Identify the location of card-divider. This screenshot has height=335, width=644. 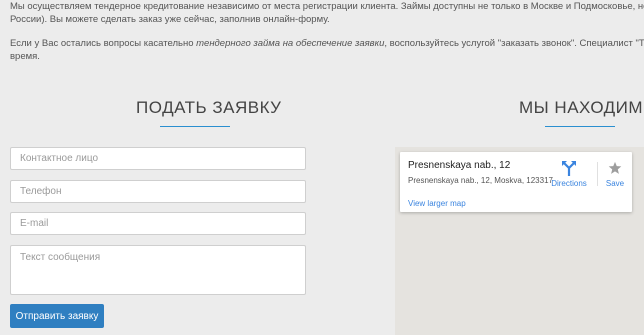
(597, 174).